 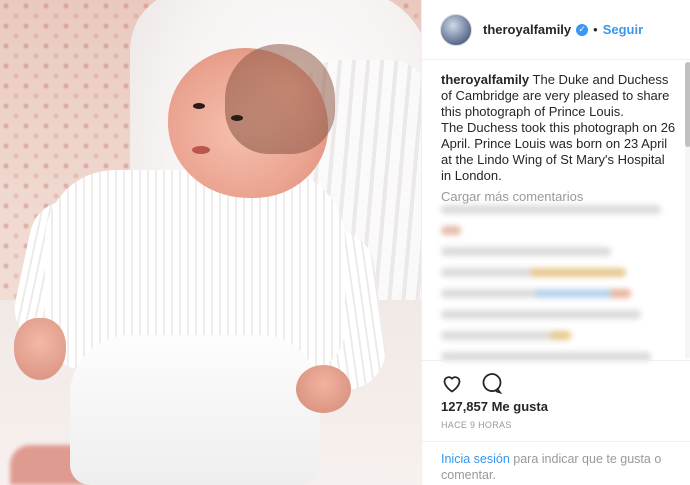 I want to click on verified-check-icon: ✓, so click(x=582, y=29).